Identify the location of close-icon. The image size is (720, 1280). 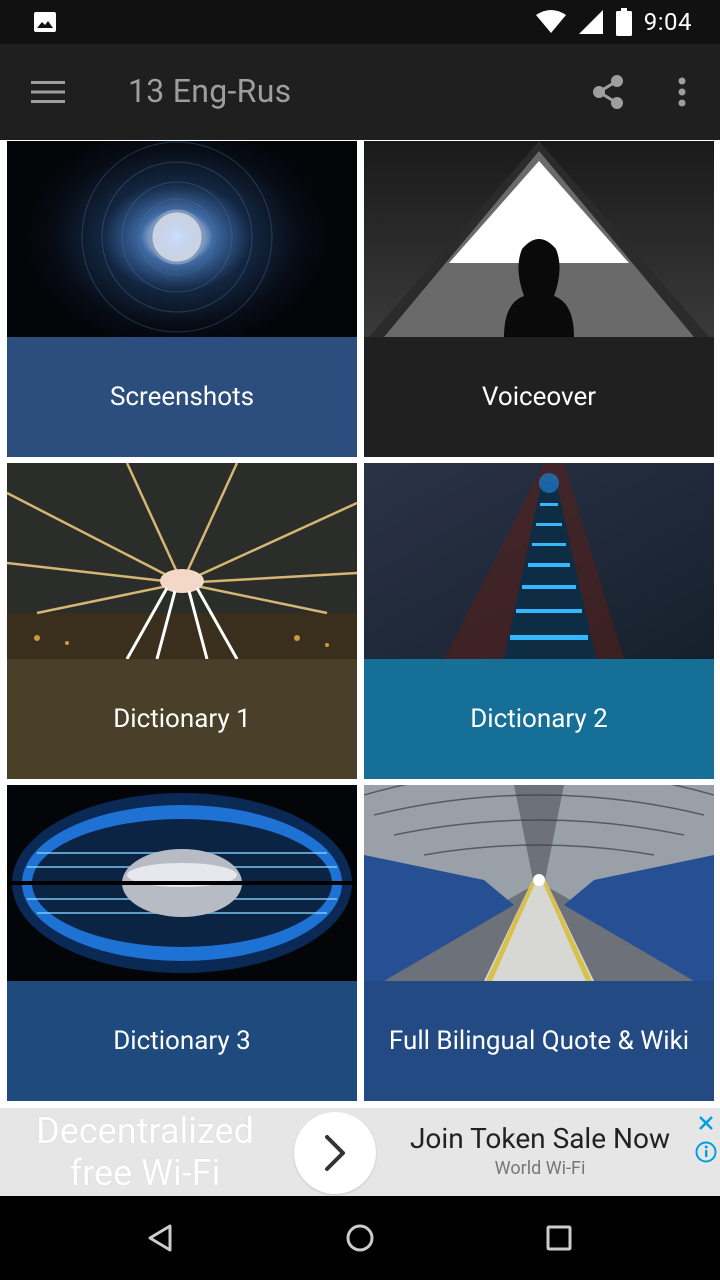
(706, 1123).